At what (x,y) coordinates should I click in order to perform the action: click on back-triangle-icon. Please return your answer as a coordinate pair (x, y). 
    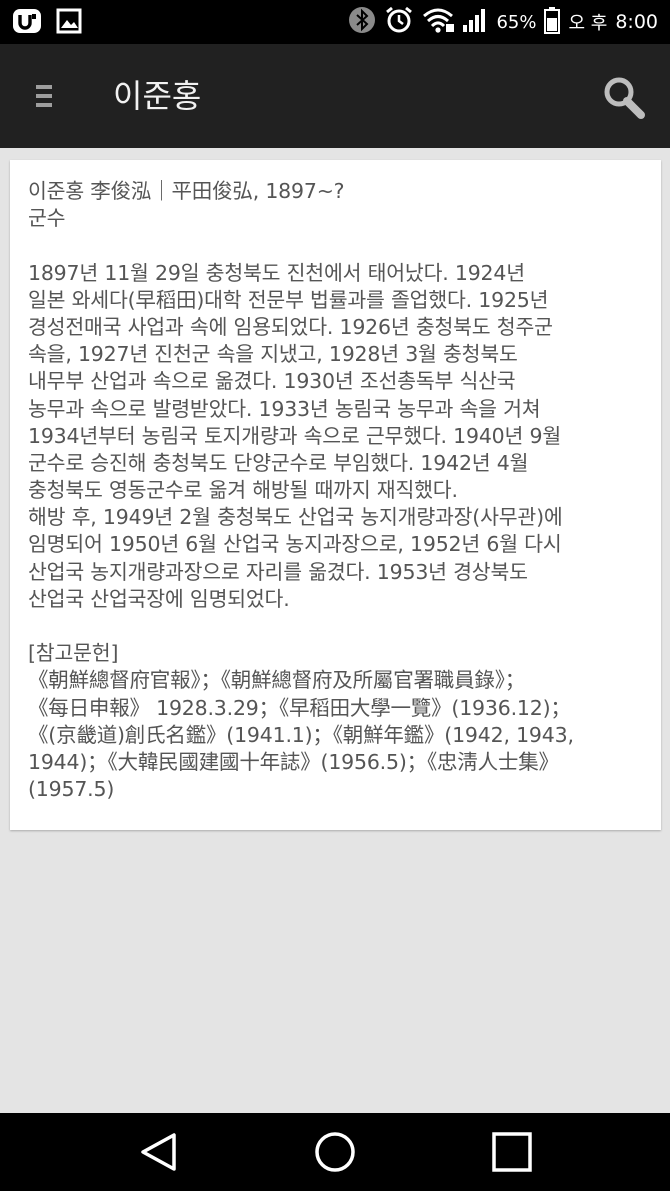
    Looking at the image, I should click on (159, 1152).